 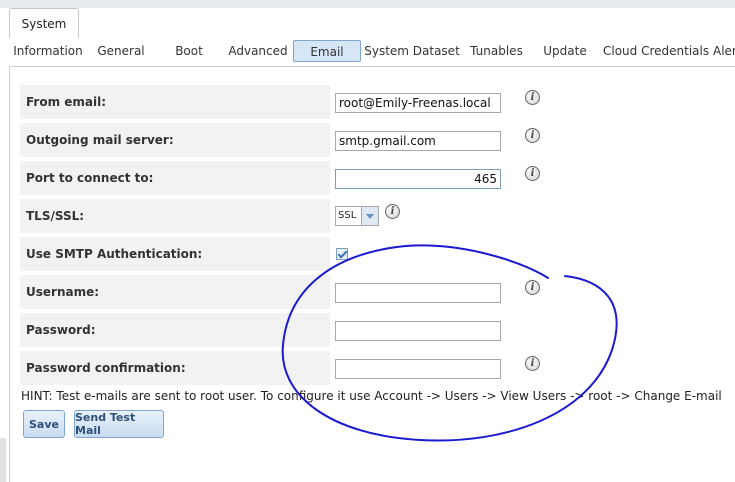 I want to click on tab-email: Email, so click(x=327, y=51).